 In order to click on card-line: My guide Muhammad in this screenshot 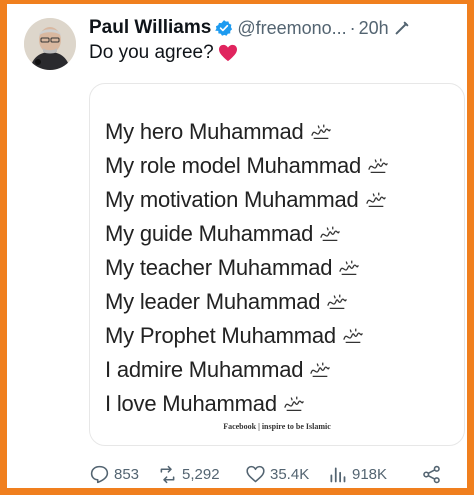, I will do `click(247, 234)`.